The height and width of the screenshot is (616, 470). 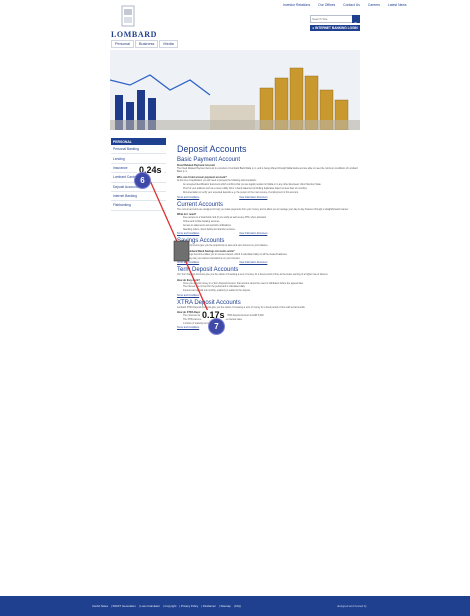 I want to click on action-overlay, so click(x=181, y=250).